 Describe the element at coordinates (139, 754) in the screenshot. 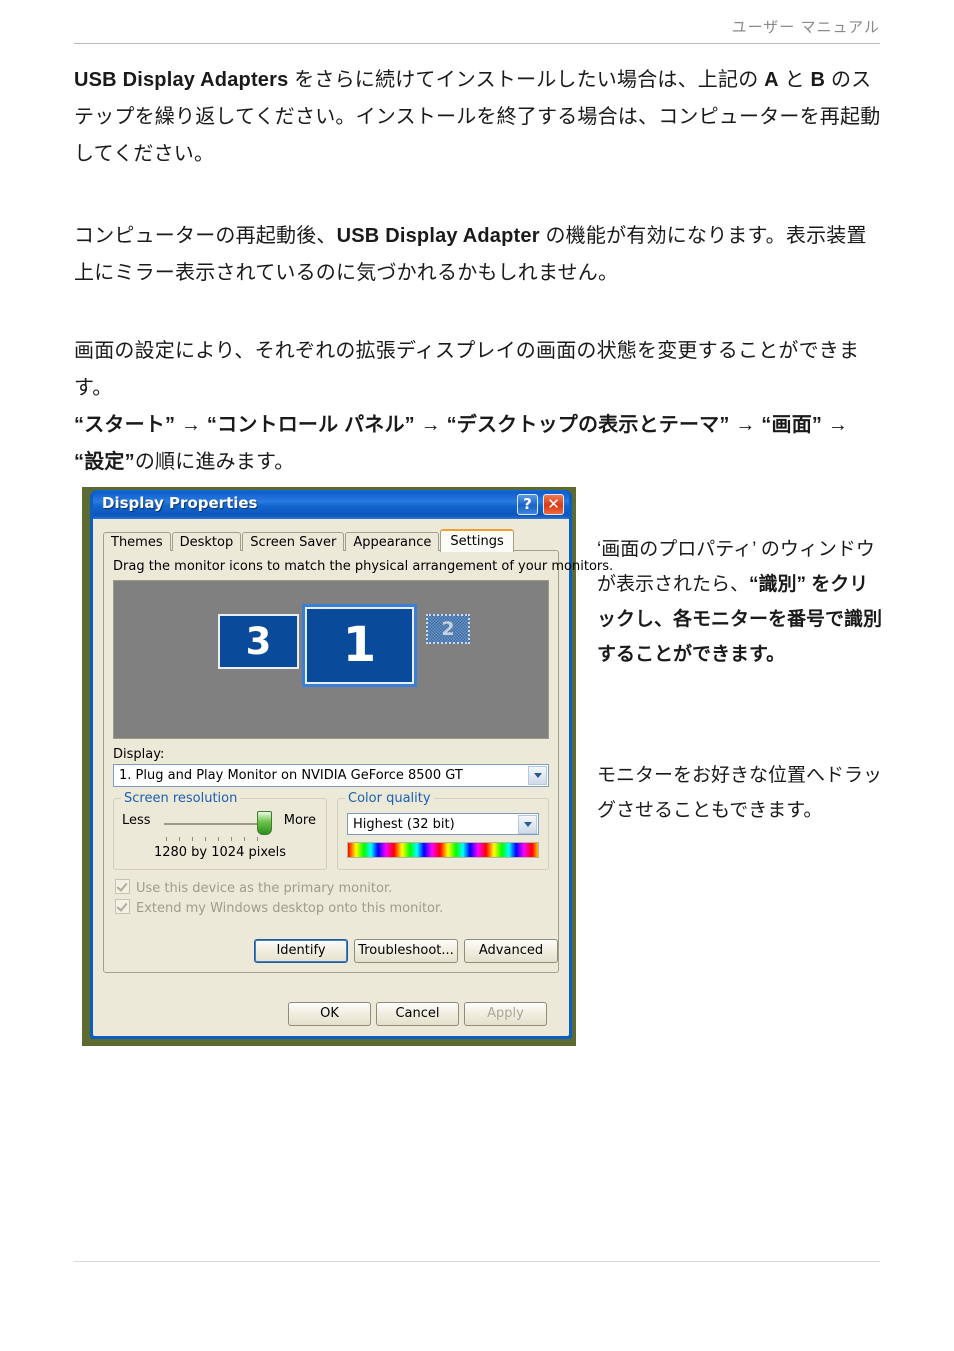

I see `display-label: Display:` at that location.